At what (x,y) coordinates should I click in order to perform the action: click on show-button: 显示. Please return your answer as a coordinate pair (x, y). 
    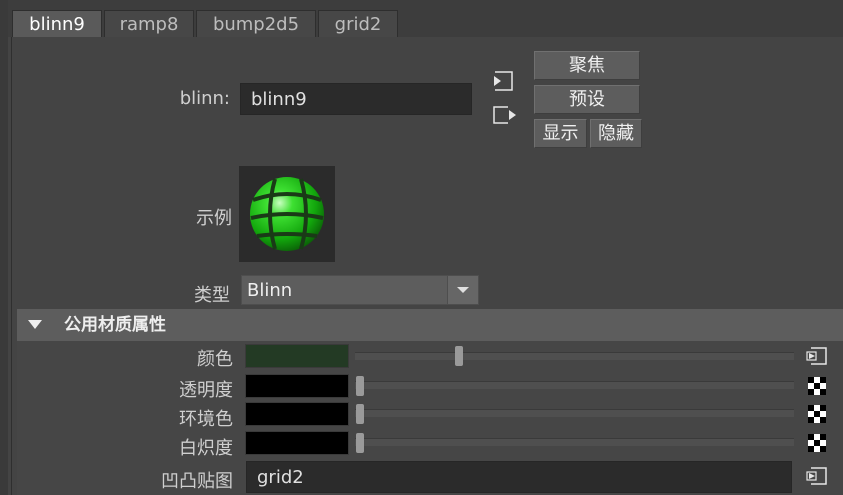
    Looking at the image, I should click on (560, 133).